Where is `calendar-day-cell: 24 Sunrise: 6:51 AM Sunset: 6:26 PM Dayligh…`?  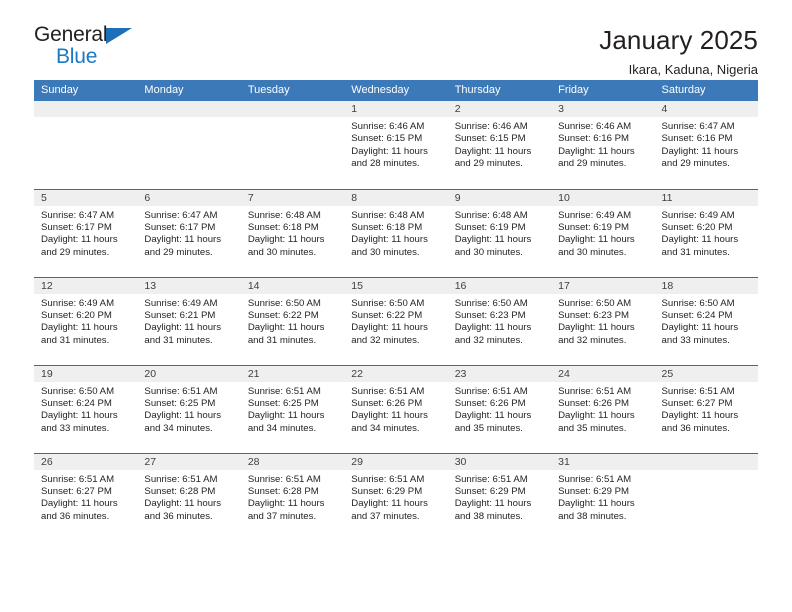
calendar-day-cell: 24 Sunrise: 6:51 AM Sunset: 6:26 PM Dayligh… is located at coordinates (603, 408).